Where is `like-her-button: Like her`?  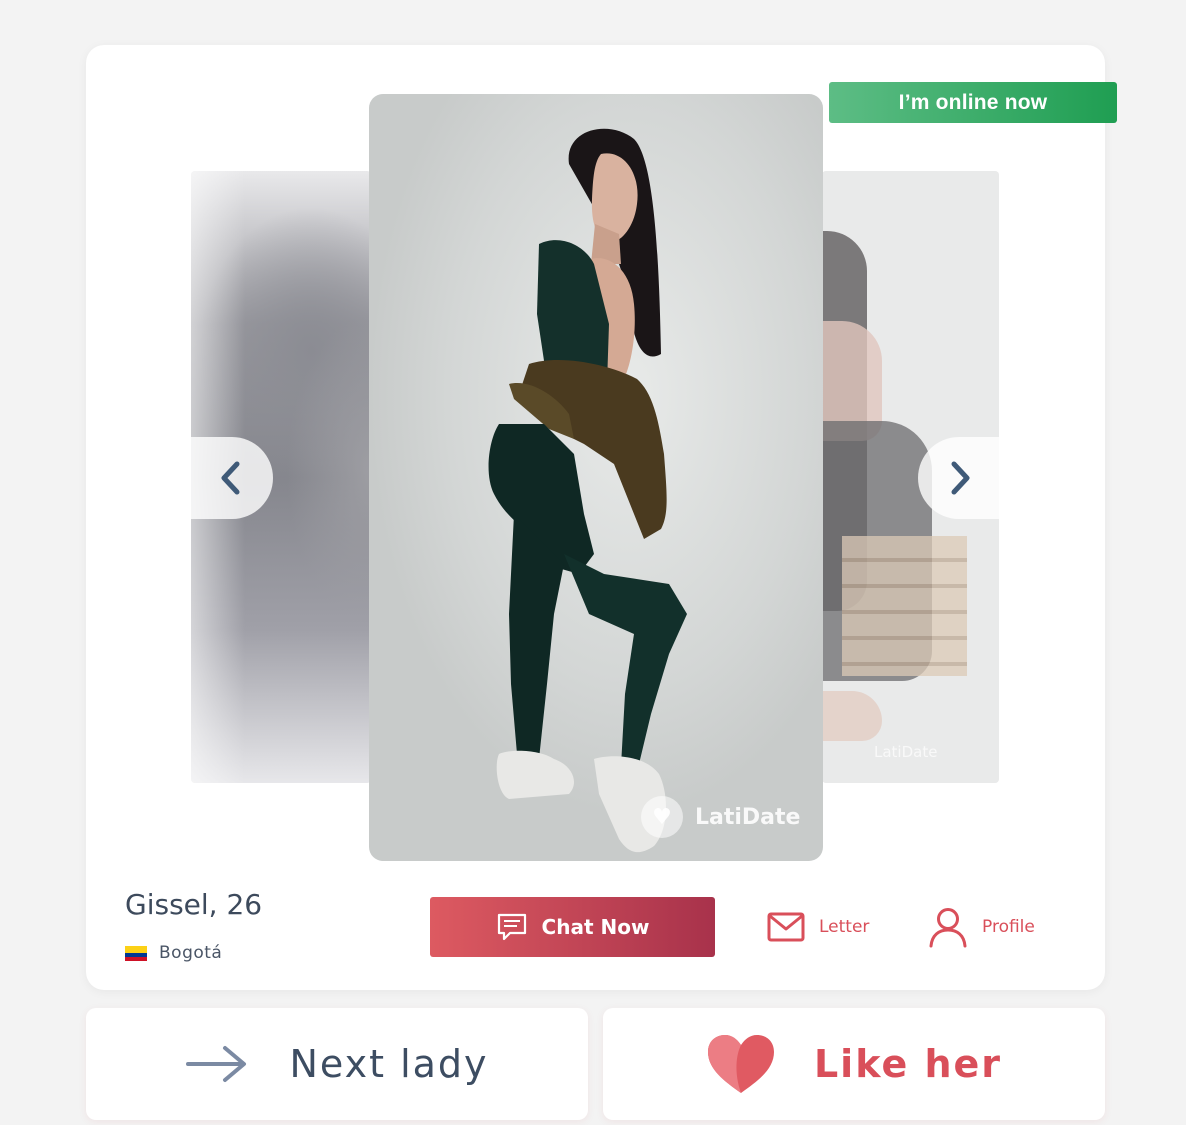 like-her-button: Like her is located at coordinates (854, 1064).